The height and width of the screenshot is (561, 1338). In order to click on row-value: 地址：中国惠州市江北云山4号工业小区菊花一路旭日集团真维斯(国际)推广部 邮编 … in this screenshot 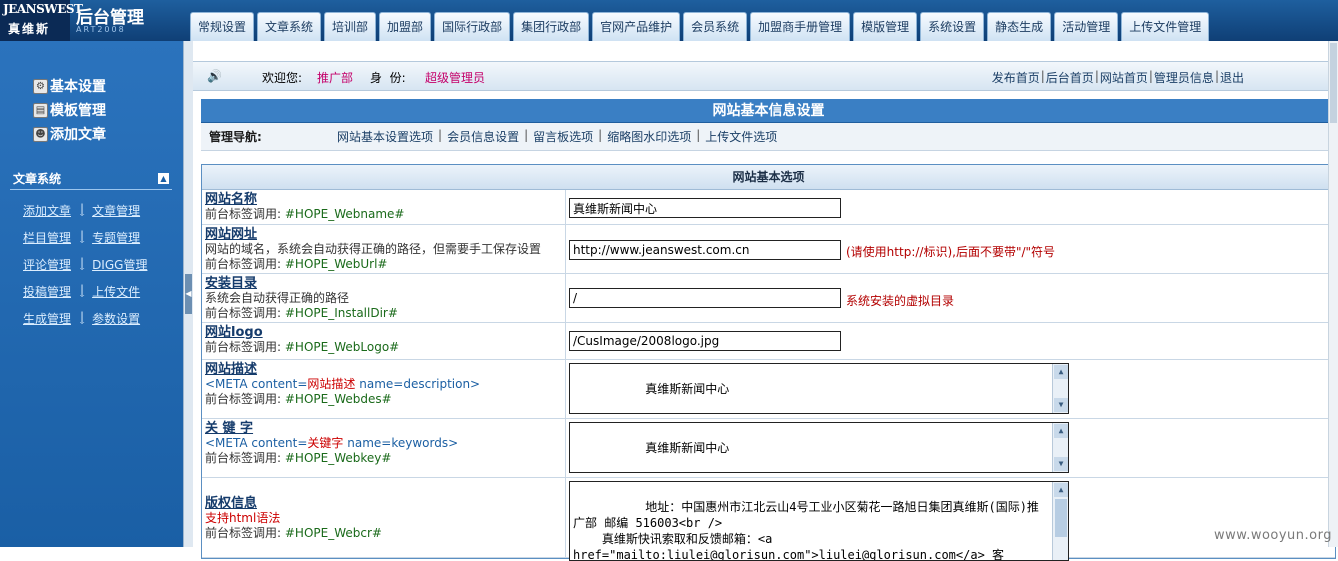, I will do `click(950, 519)`.